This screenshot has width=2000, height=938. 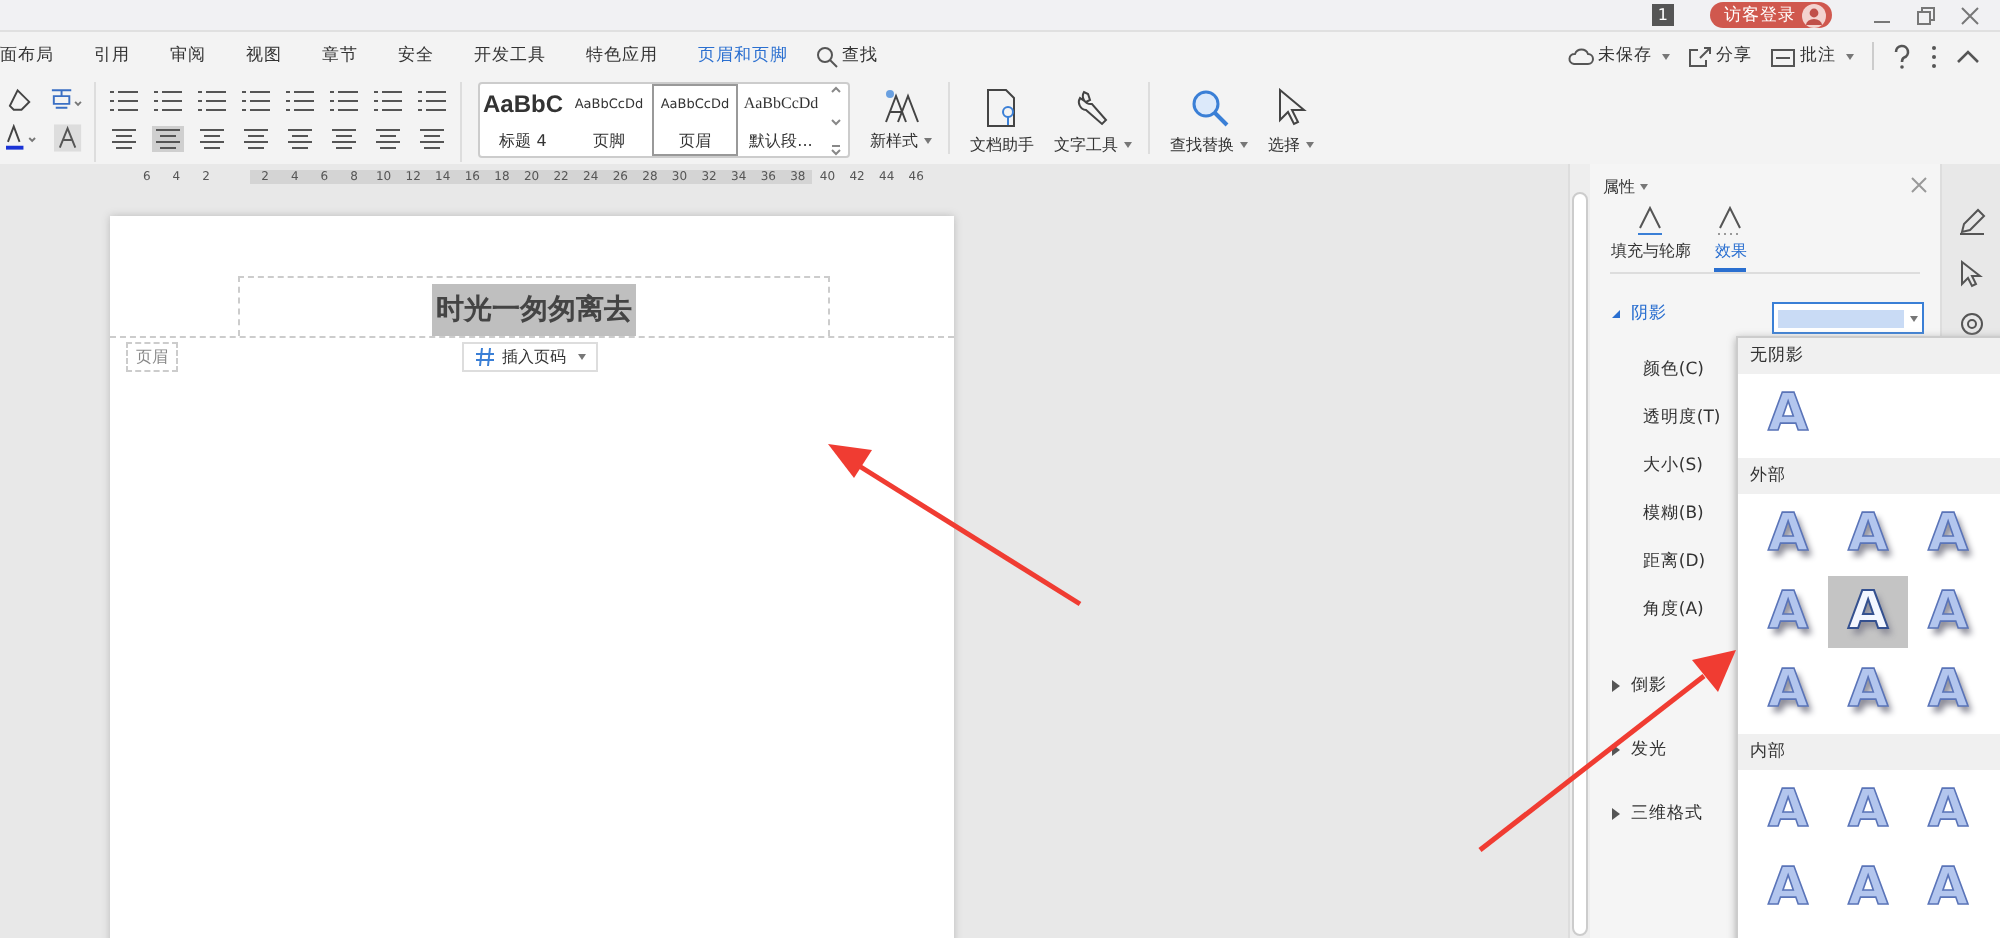 What do you see at coordinates (1634, 686) in the screenshot?
I see `section-toggle: 倒影` at bounding box center [1634, 686].